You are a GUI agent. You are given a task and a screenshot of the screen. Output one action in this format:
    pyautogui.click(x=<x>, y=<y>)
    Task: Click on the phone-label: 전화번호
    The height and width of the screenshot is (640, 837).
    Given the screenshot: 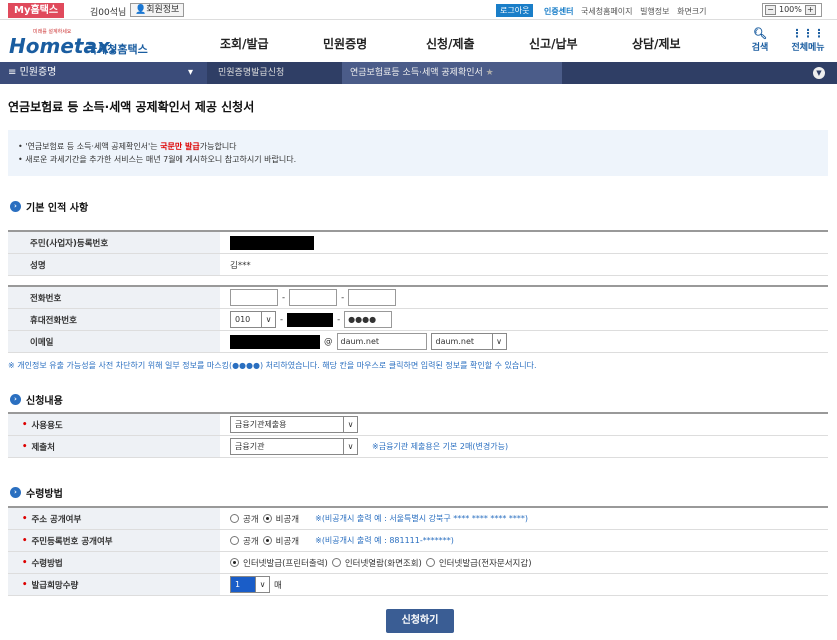 What is the action you would take?
    pyautogui.click(x=114, y=297)
    